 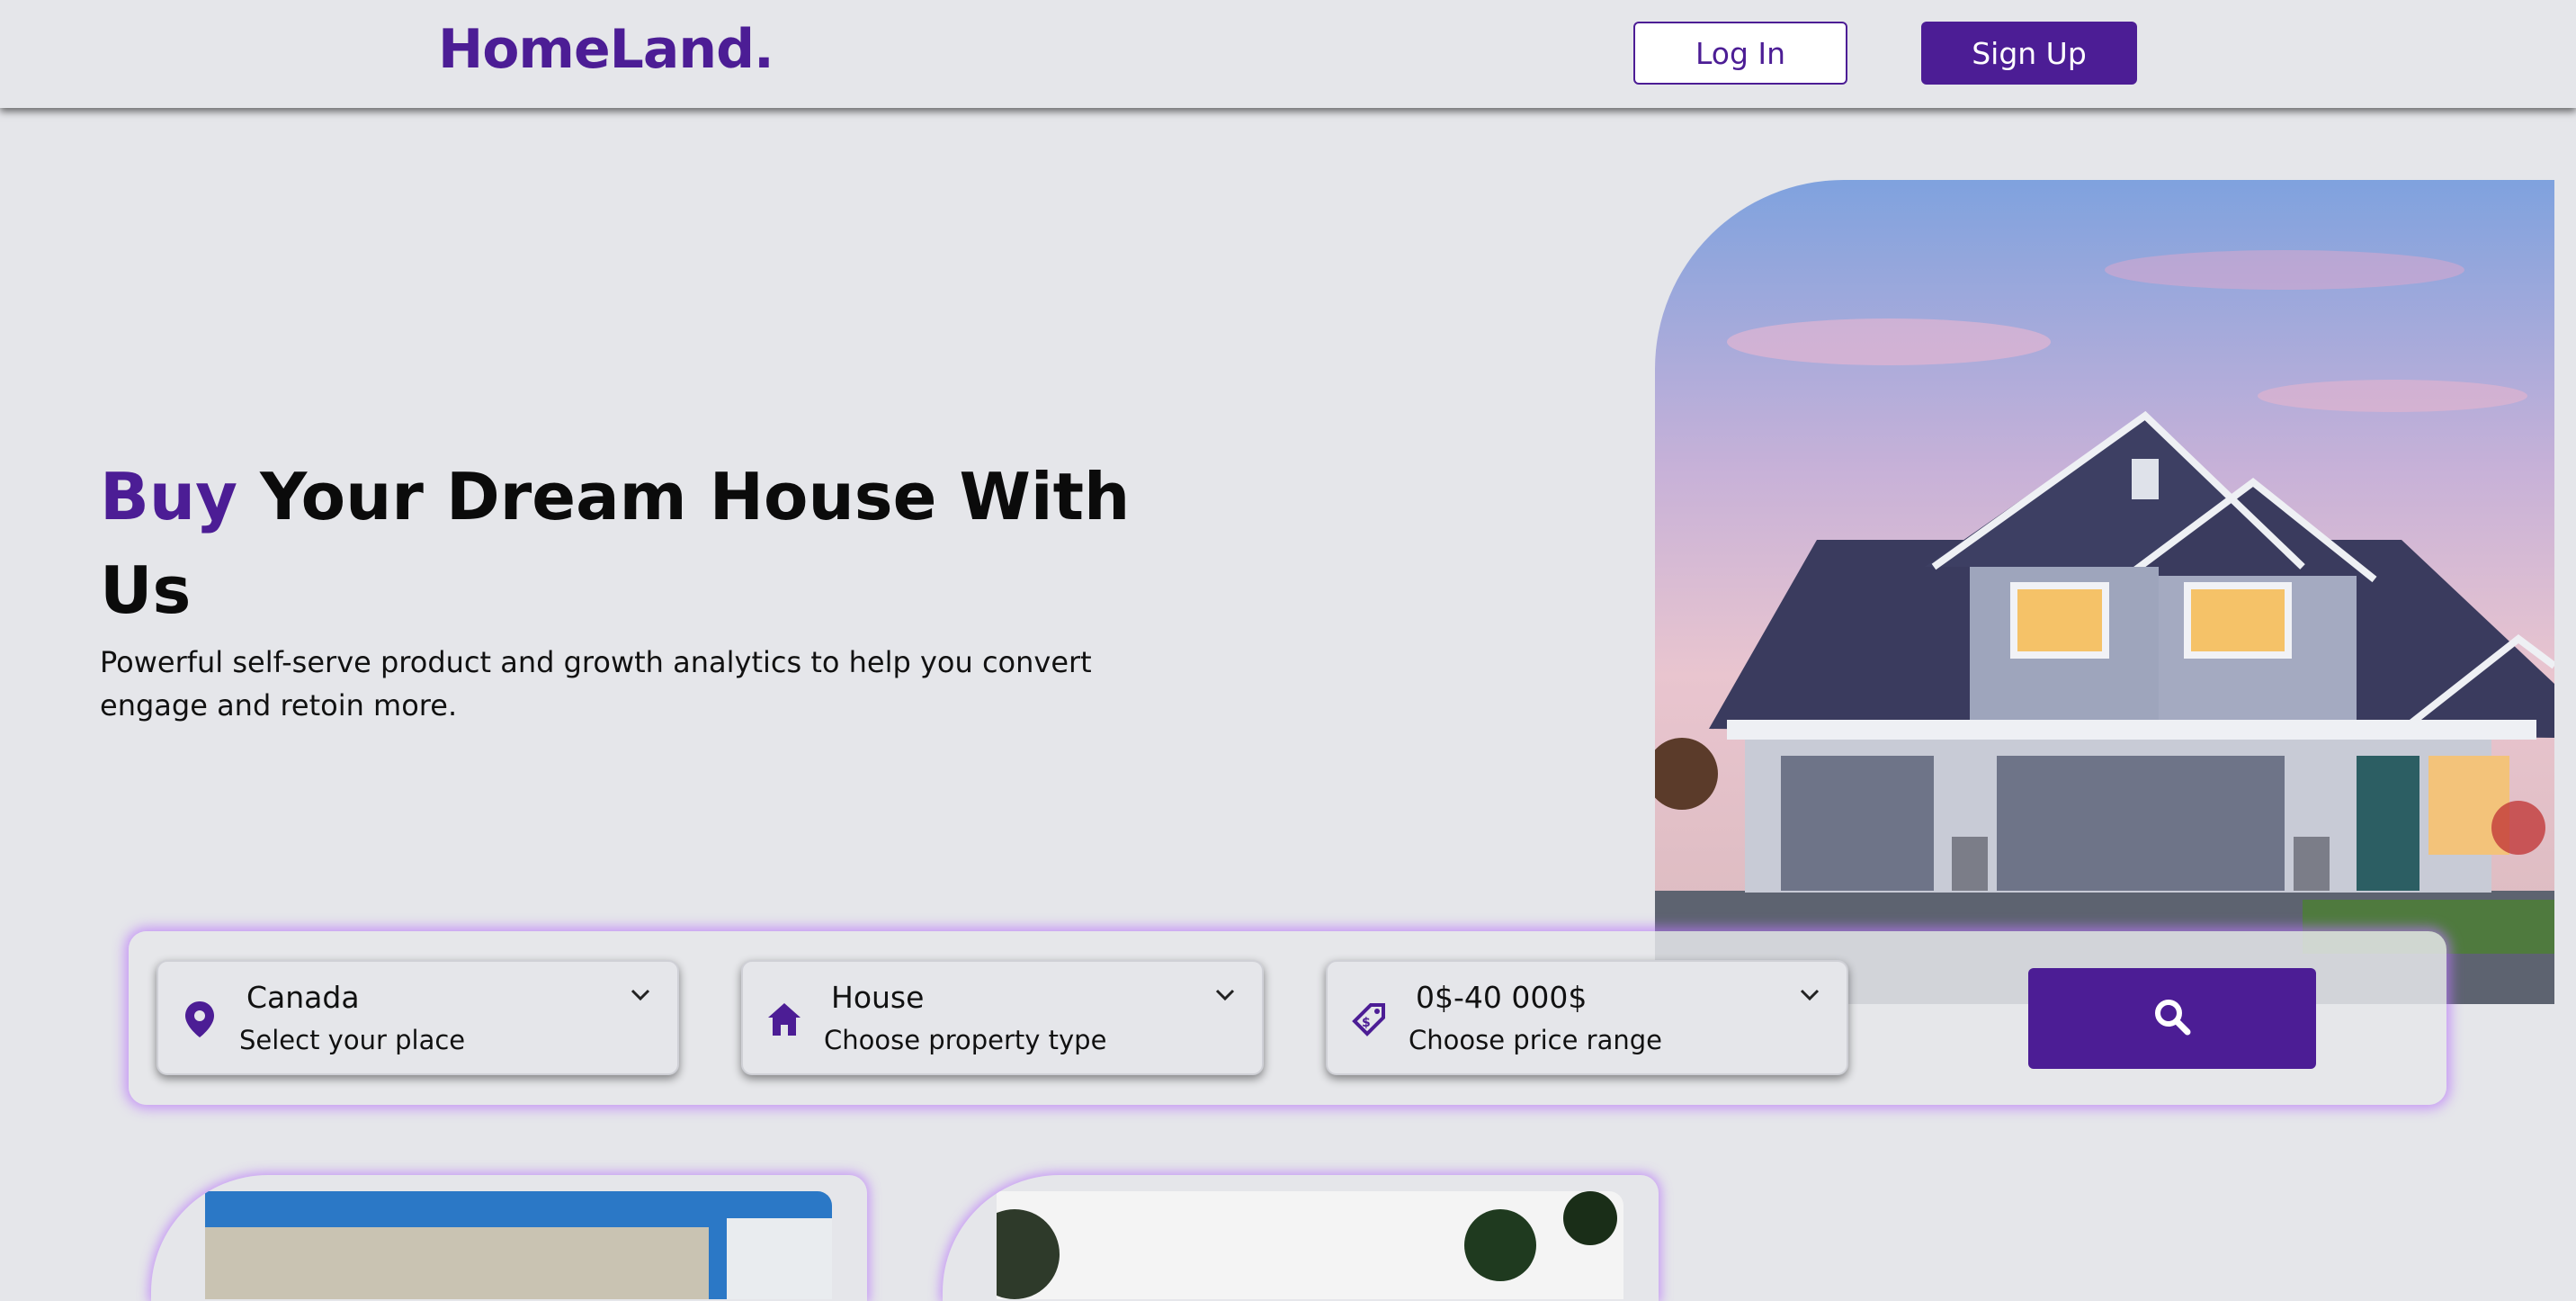 What do you see at coordinates (1502, 997) in the screenshot?
I see `price-range-value: 0$-40 000$` at bounding box center [1502, 997].